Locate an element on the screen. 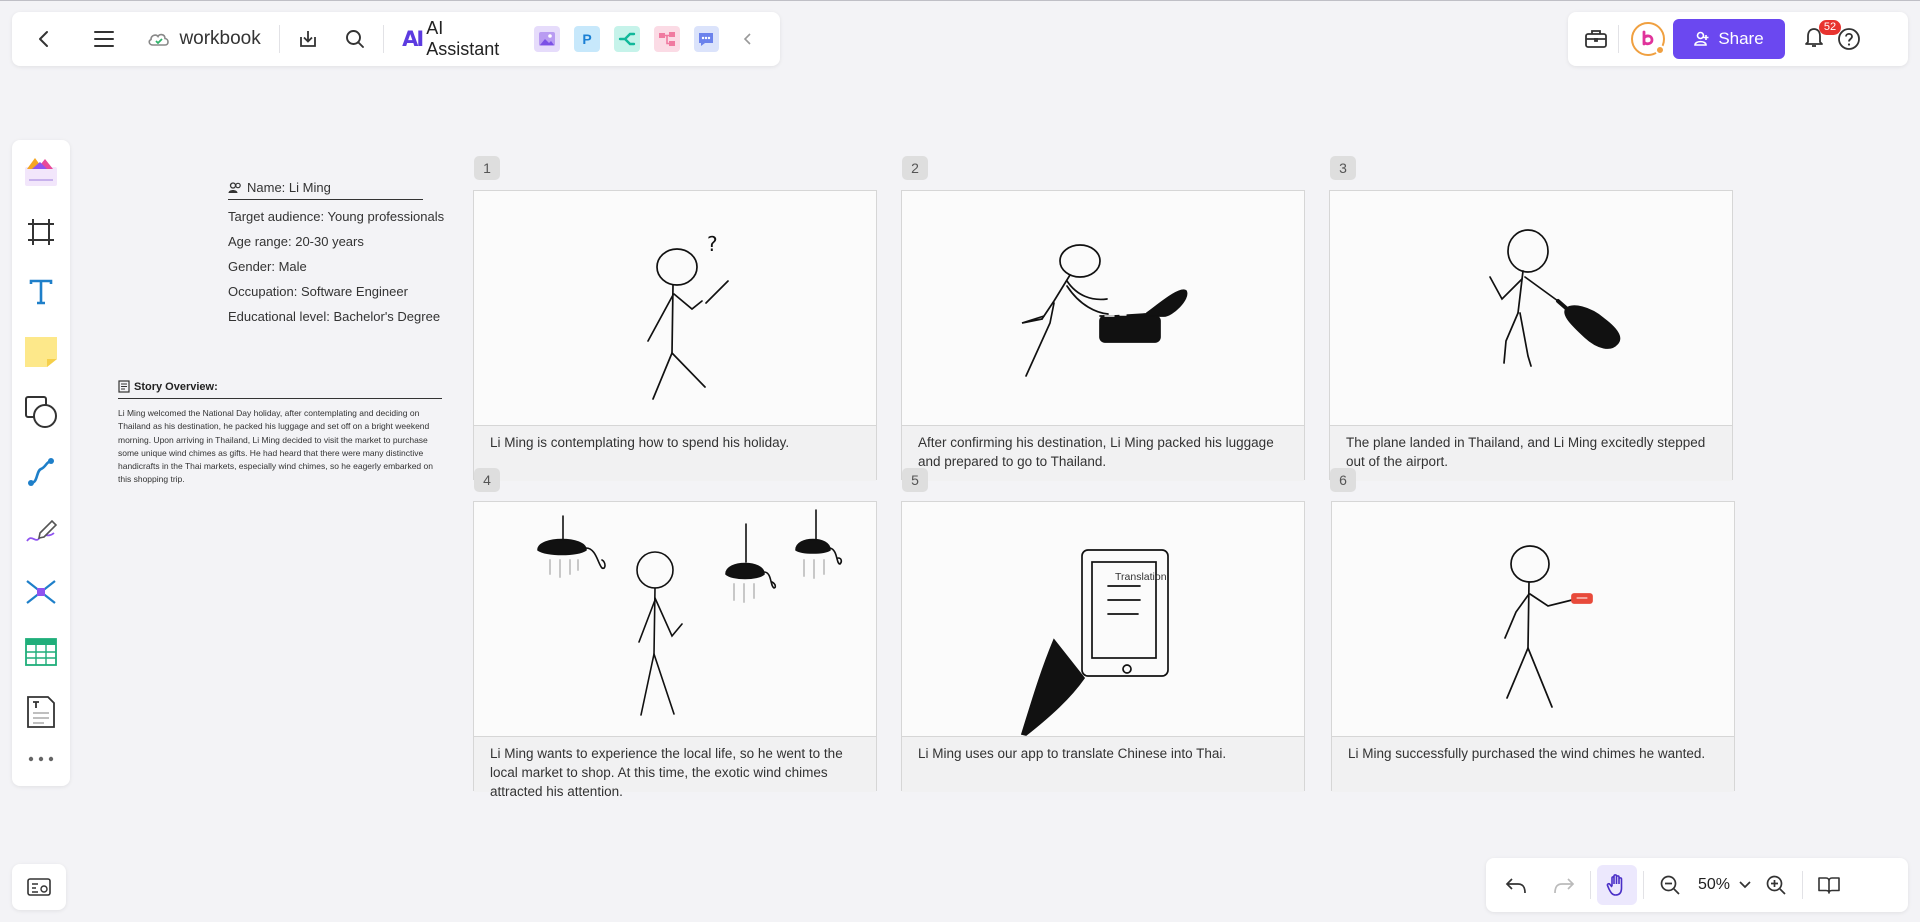 The width and height of the screenshot is (1920, 922). share-button: Share is located at coordinates (1729, 39).